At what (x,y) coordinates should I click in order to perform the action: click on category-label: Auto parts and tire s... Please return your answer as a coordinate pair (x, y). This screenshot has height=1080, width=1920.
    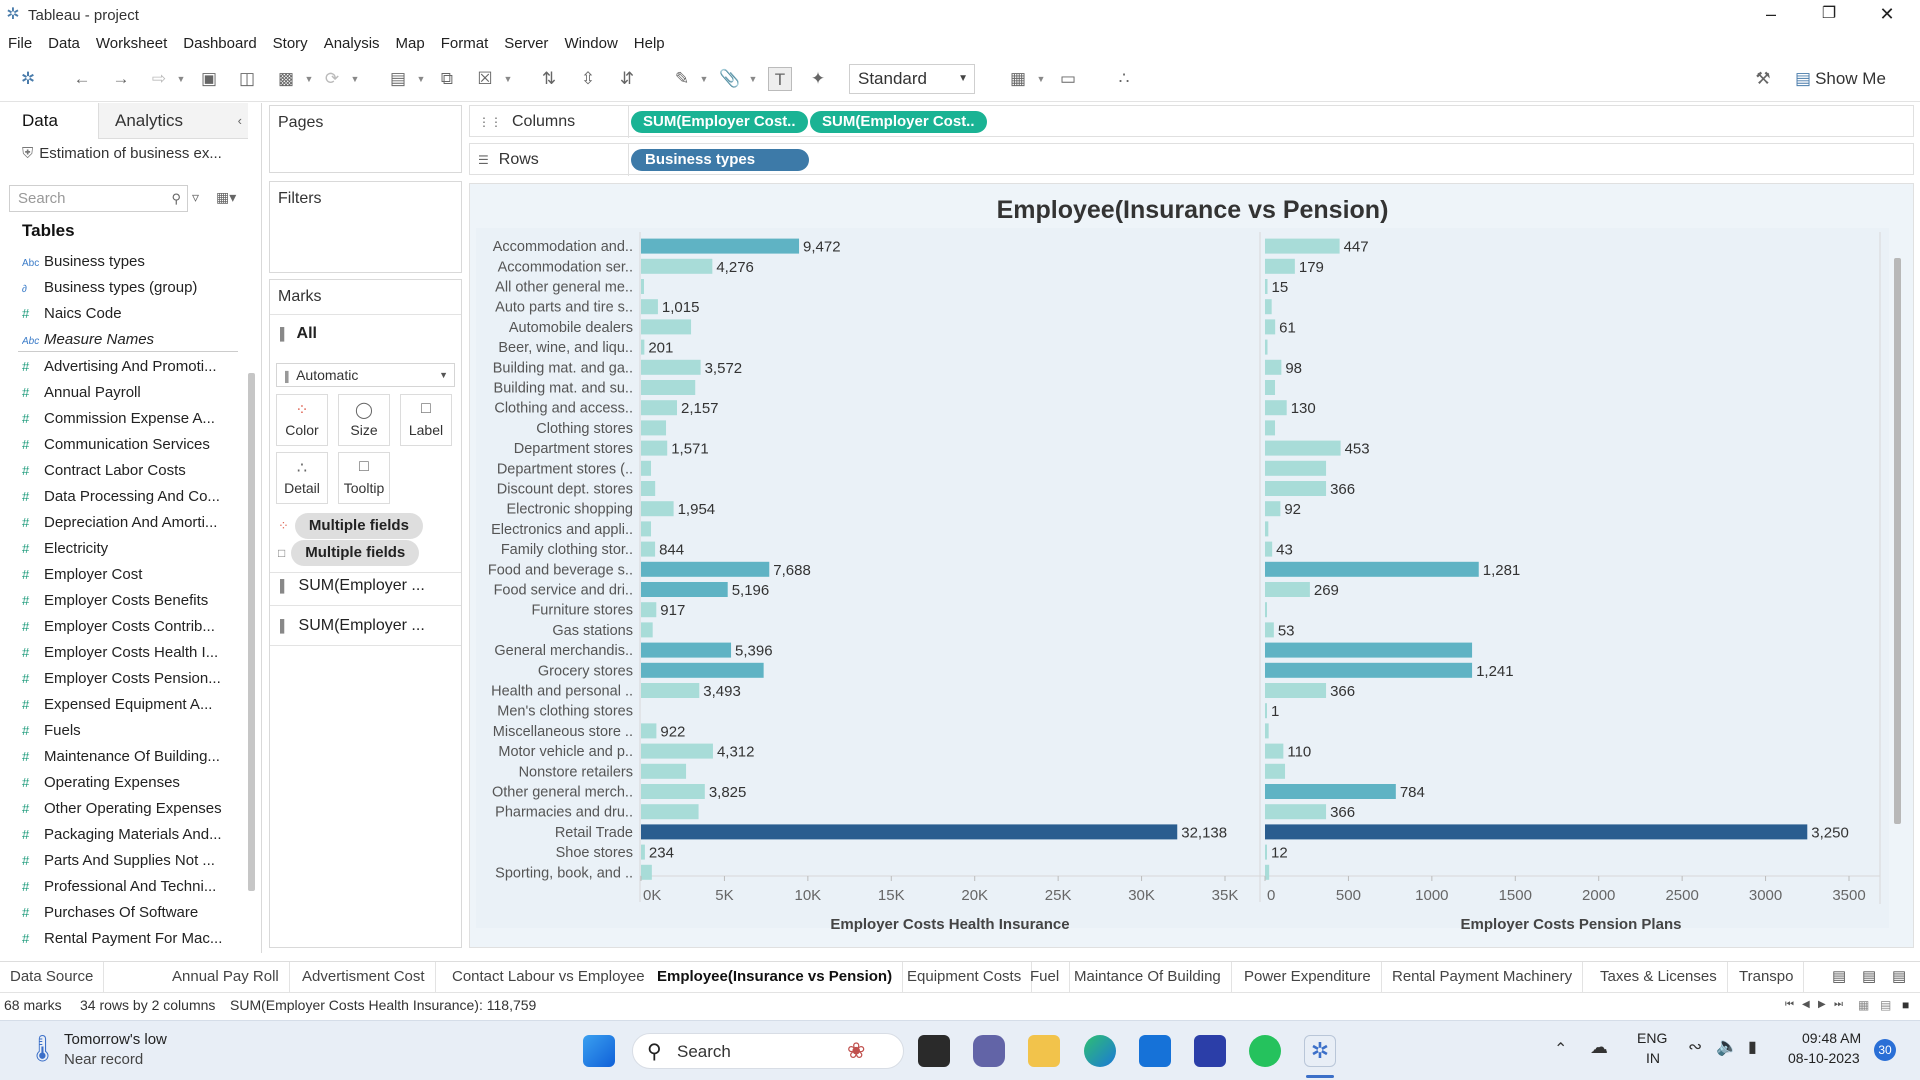
    Looking at the image, I should click on (564, 308).